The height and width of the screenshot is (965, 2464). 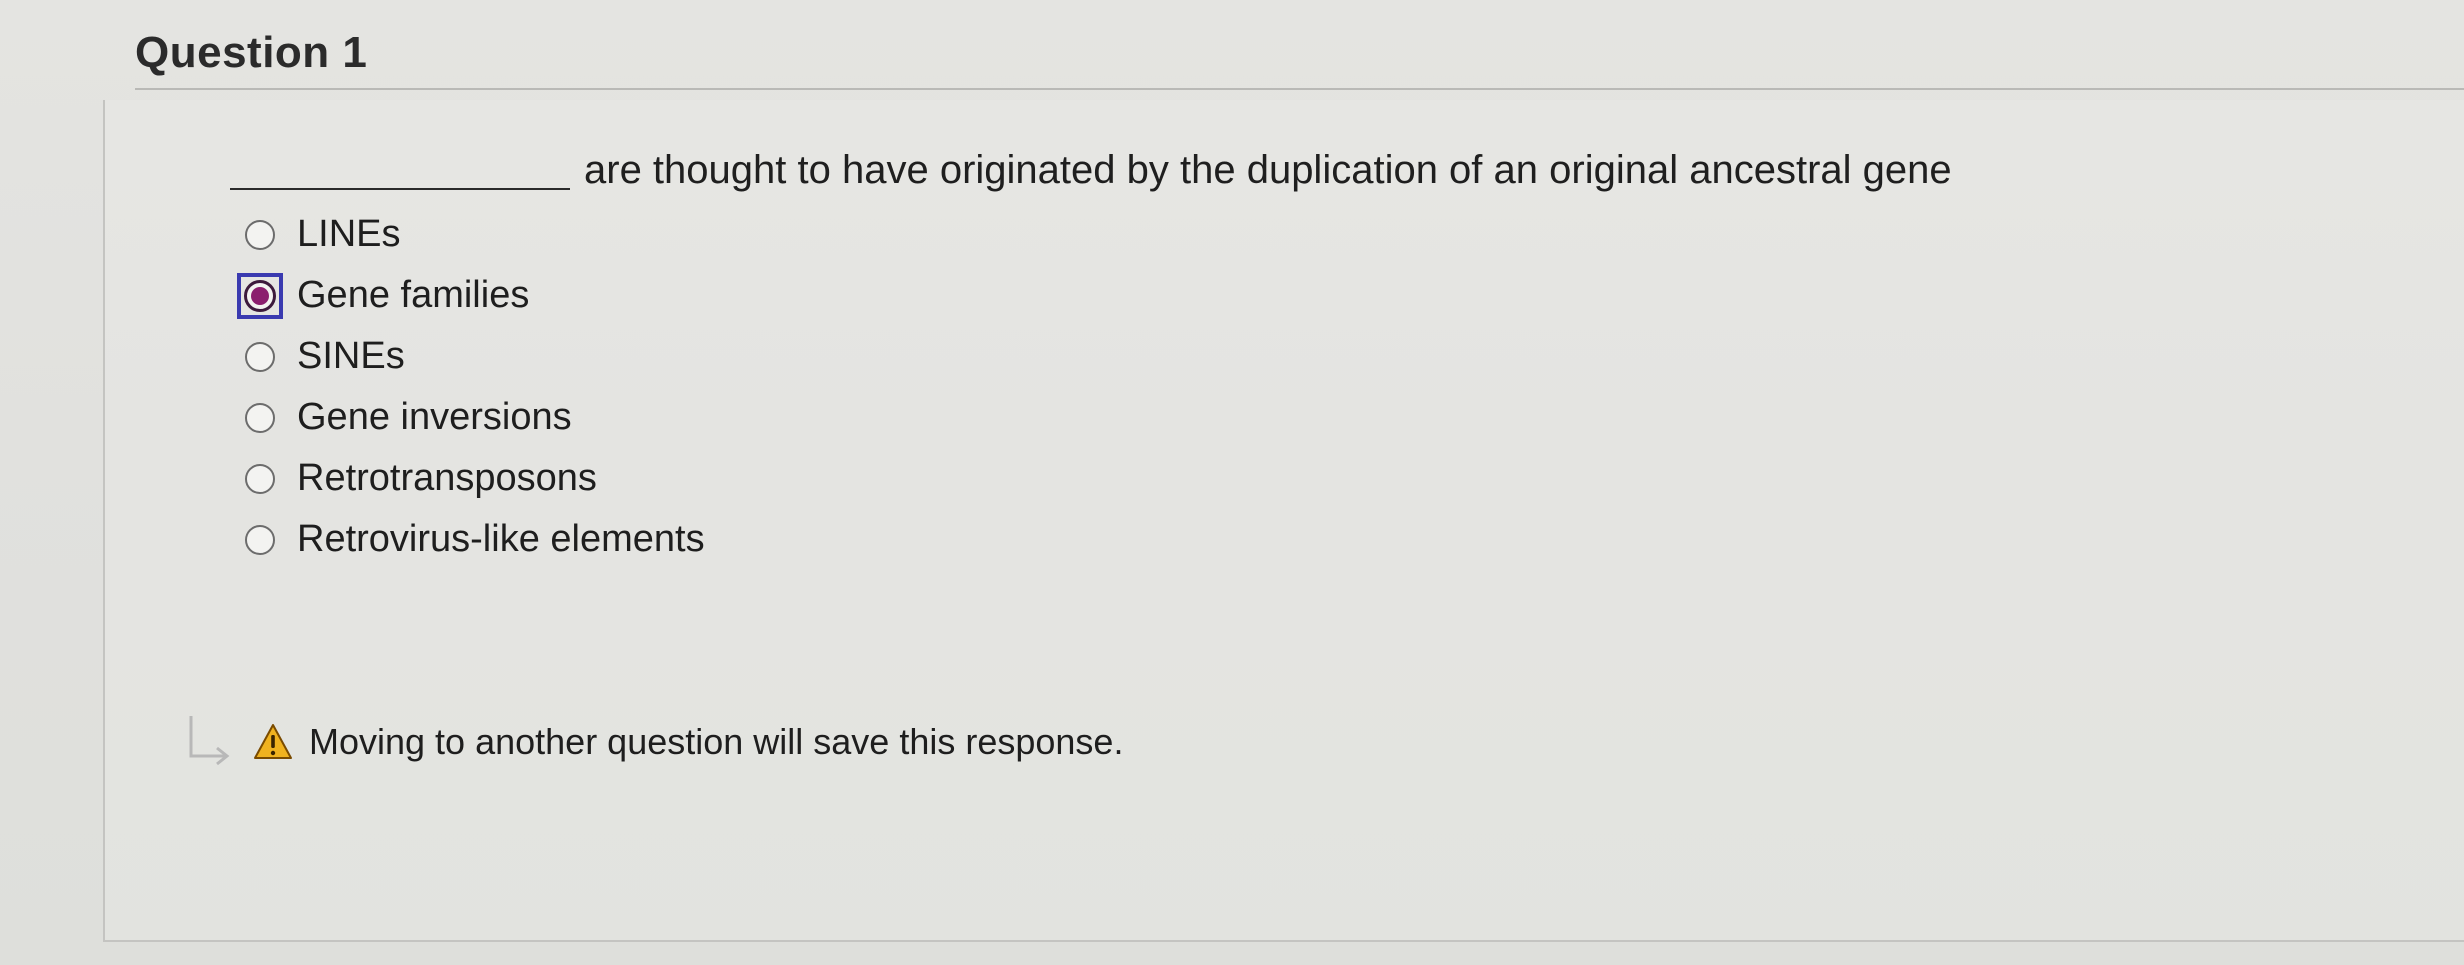 I want to click on radio-selected-dot, so click(x=260, y=295).